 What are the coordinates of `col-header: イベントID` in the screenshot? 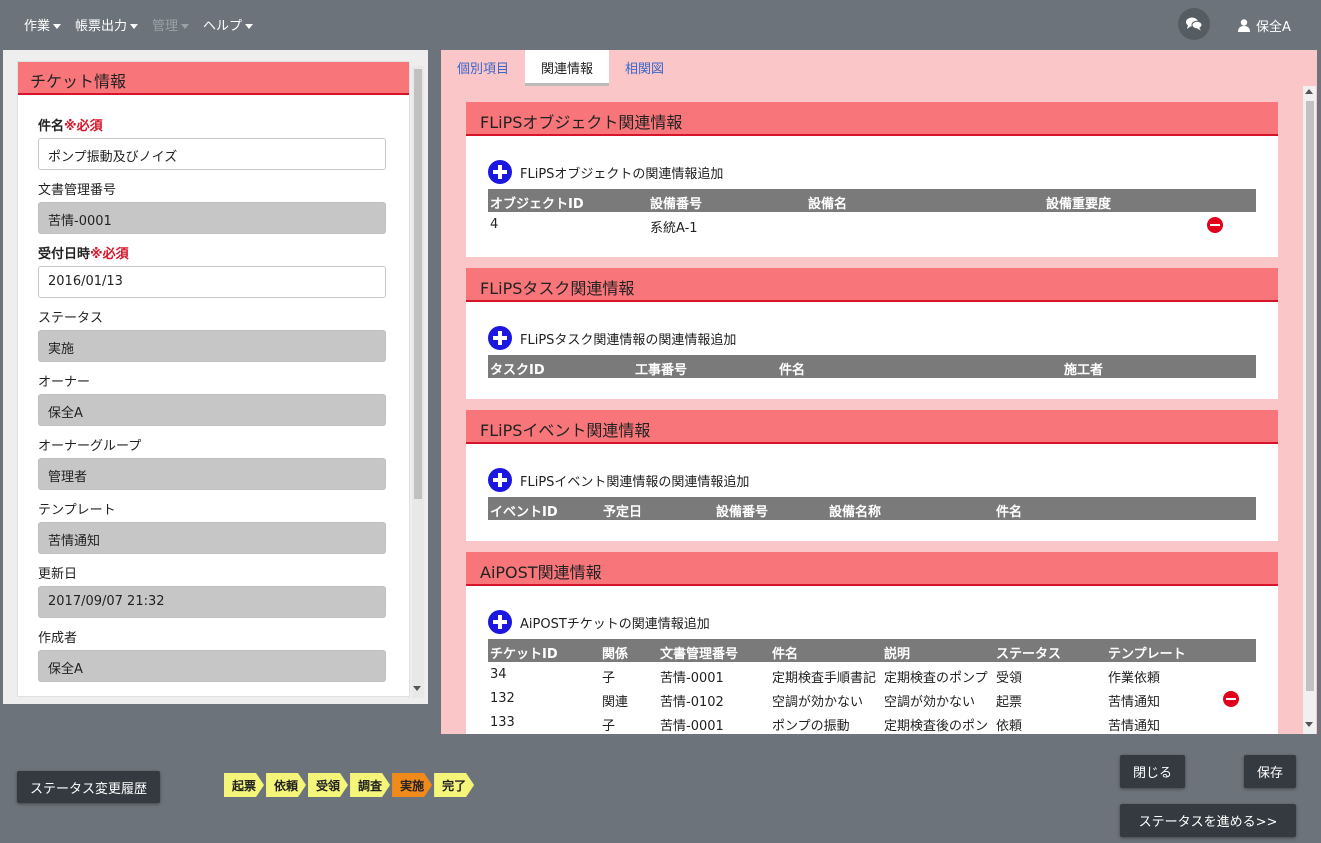 It's located at (524, 512).